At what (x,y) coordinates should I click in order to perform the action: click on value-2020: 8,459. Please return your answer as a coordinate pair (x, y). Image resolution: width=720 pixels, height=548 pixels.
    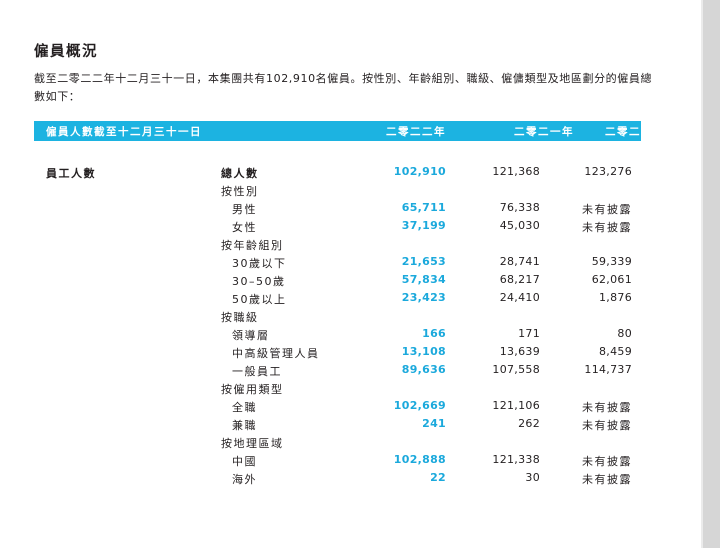
    Looking at the image, I should click on (615, 351).